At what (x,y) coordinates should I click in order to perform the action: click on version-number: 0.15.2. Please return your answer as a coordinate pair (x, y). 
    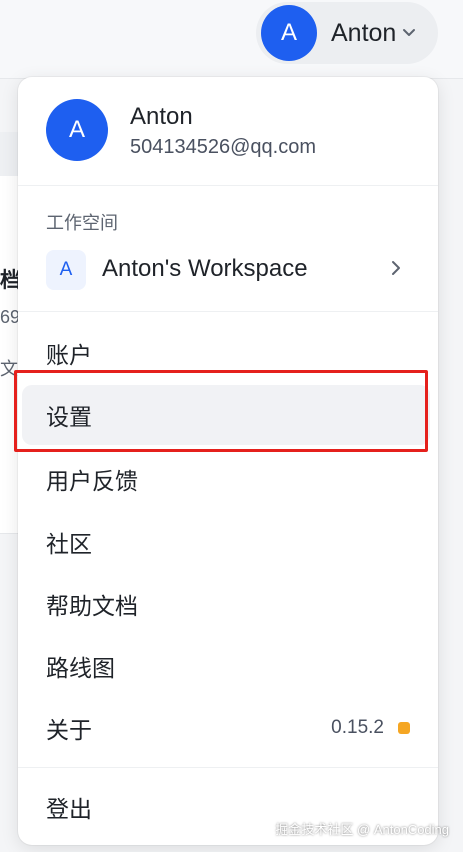
    Looking at the image, I should click on (357, 727).